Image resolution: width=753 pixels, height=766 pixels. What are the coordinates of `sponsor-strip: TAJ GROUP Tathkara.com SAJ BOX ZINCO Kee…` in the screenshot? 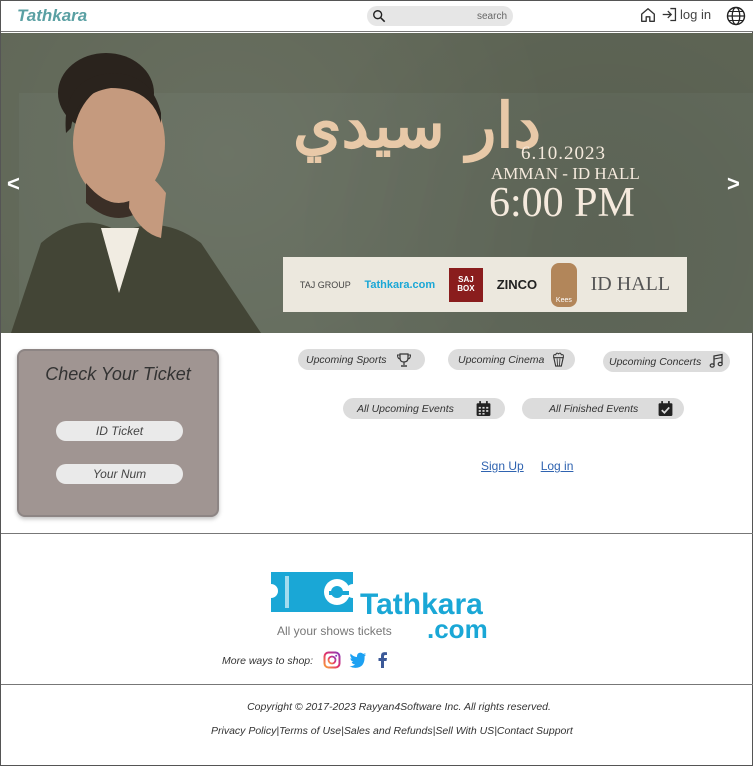 It's located at (485, 284).